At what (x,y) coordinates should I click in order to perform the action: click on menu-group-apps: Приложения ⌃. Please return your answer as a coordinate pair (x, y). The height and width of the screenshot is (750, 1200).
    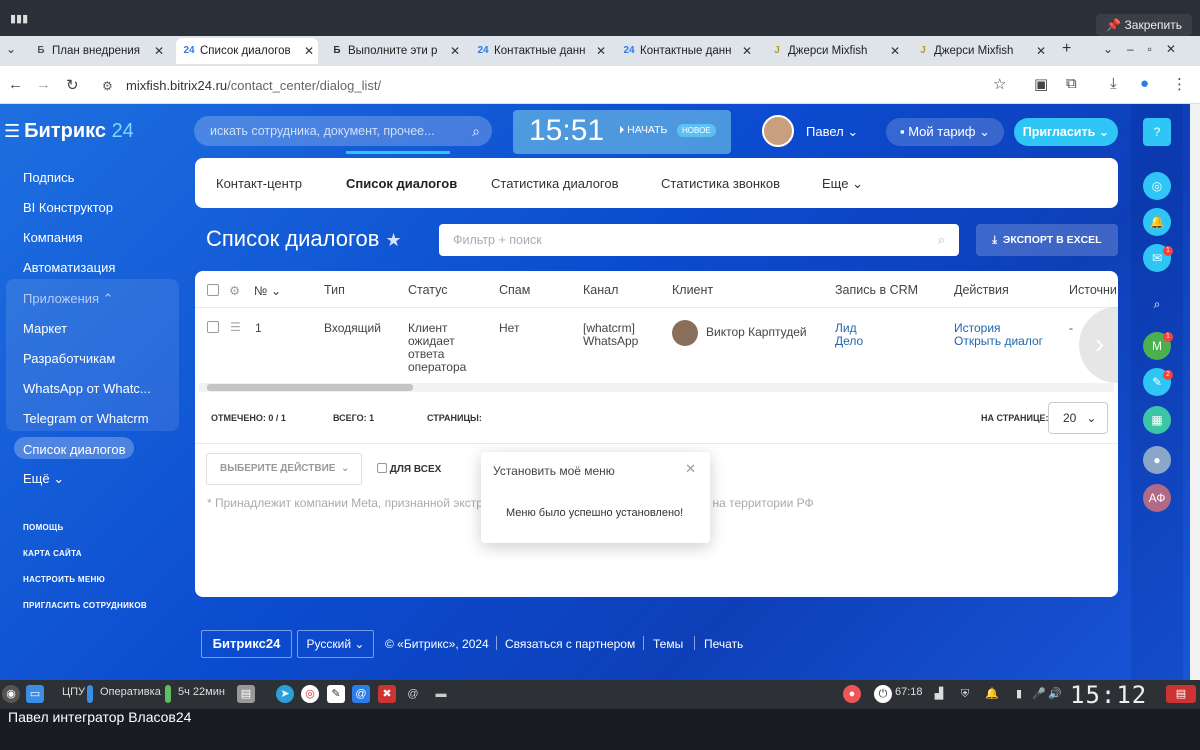
    Looking at the image, I should click on (68, 299).